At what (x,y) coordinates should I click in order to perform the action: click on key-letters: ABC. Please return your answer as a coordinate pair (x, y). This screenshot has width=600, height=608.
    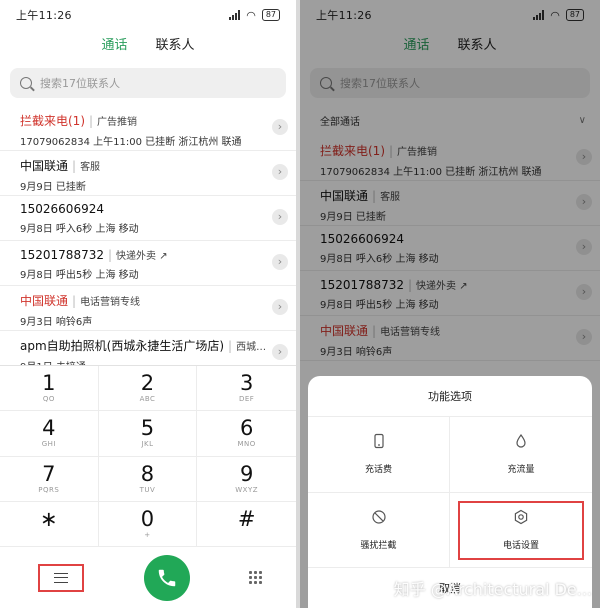
    Looking at the image, I should click on (147, 399).